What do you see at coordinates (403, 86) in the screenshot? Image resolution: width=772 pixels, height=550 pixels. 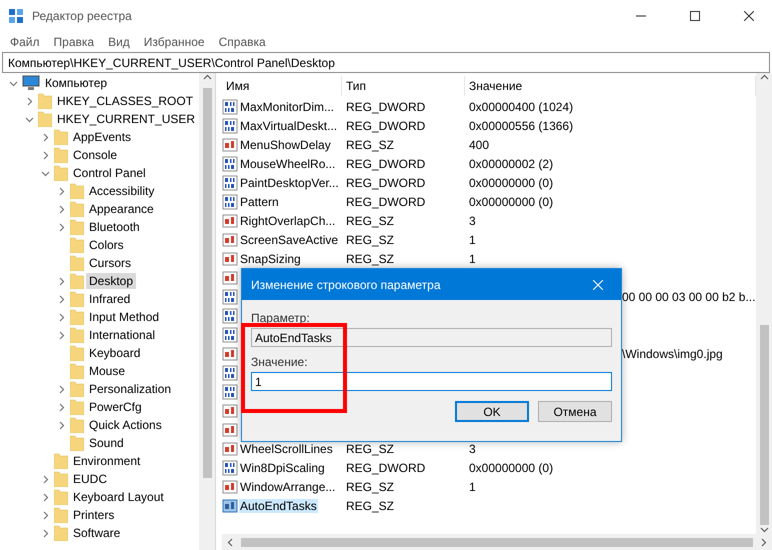 I see `column-header: Тип` at bounding box center [403, 86].